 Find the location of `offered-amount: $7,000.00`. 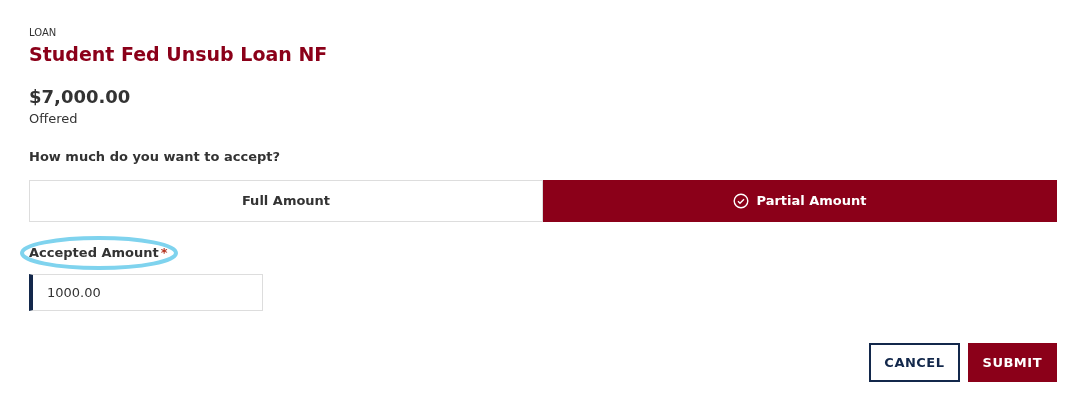

offered-amount: $7,000.00 is located at coordinates (80, 97).